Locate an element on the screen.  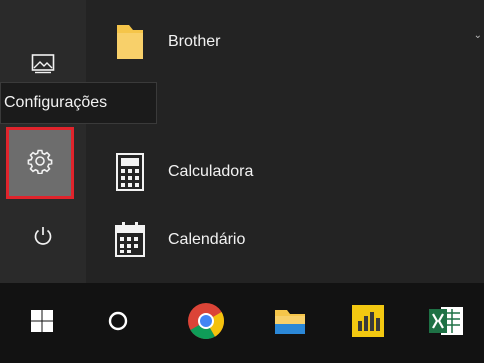
app-label-brother: Brother is located at coordinates (194, 41).